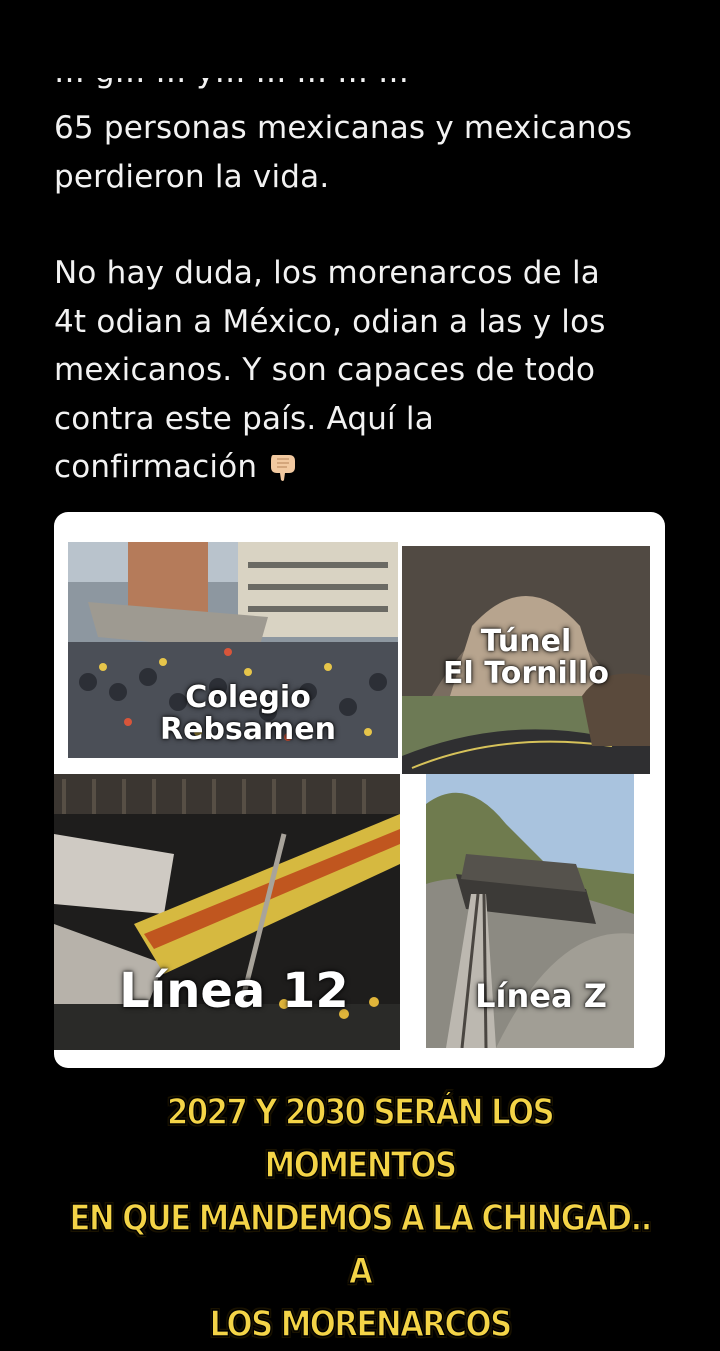  I want to click on pointing-down-hand-icon, so click(283, 468).